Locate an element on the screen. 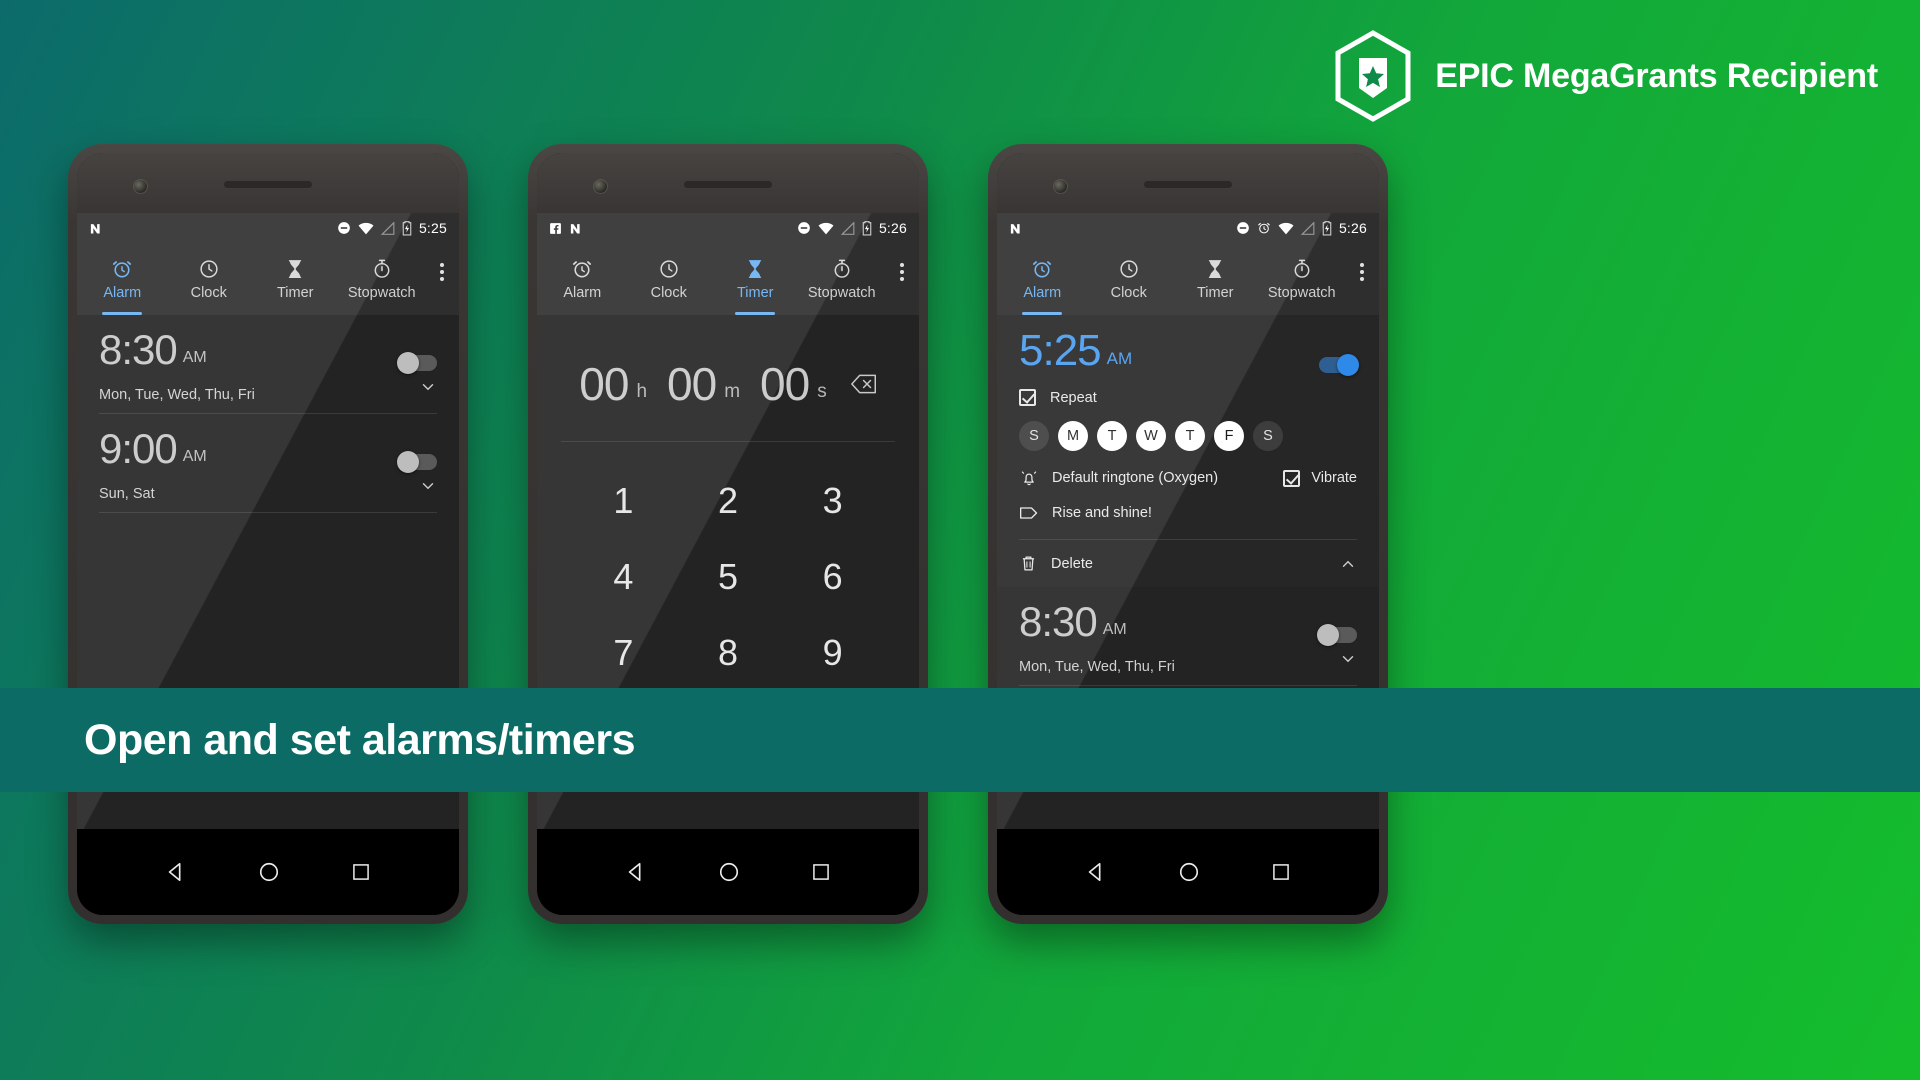 This screenshot has width=1920, height=1080. expanded-alarm-time: 5:25 is located at coordinates (1060, 351).